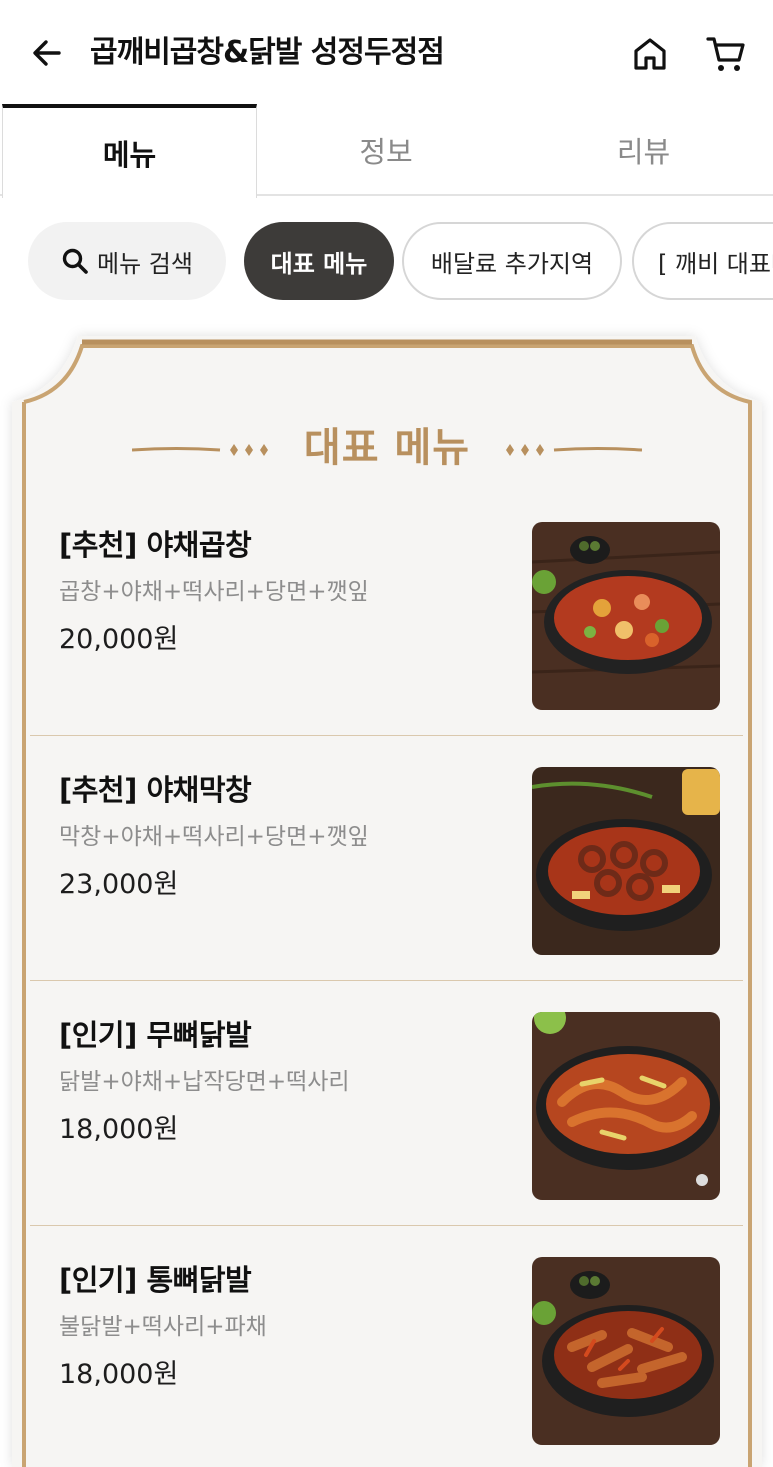 The height and width of the screenshot is (1467, 773). What do you see at coordinates (574, 450) in the screenshot?
I see `ornament-right` at bounding box center [574, 450].